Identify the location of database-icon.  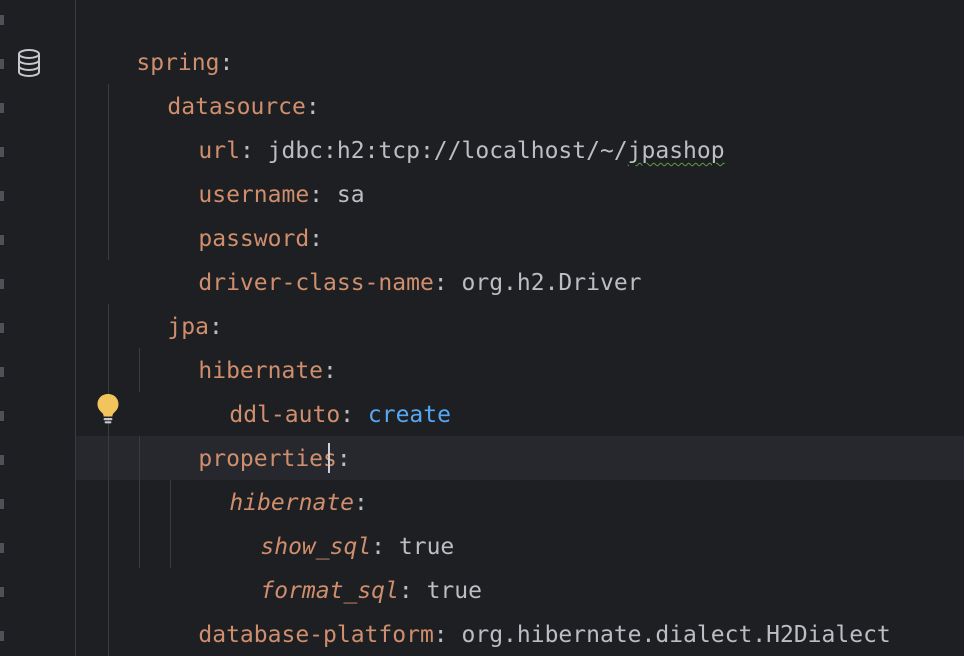
(29, 63).